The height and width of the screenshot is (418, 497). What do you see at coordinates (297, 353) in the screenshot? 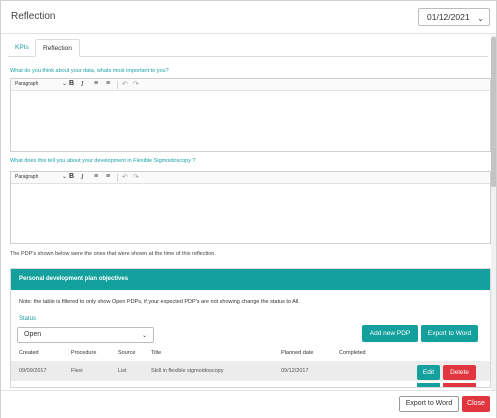
I see `column-header-planned-date: Planned date` at bounding box center [297, 353].